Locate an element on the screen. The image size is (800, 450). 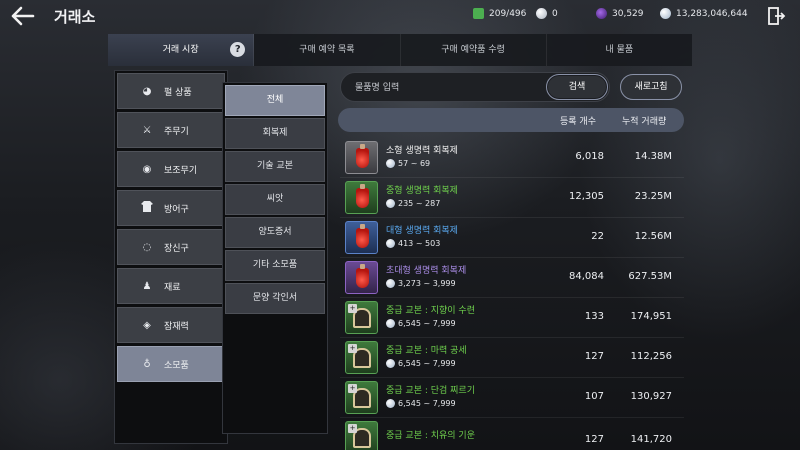
search-button: 검색 is located at coordinates (577, 87).